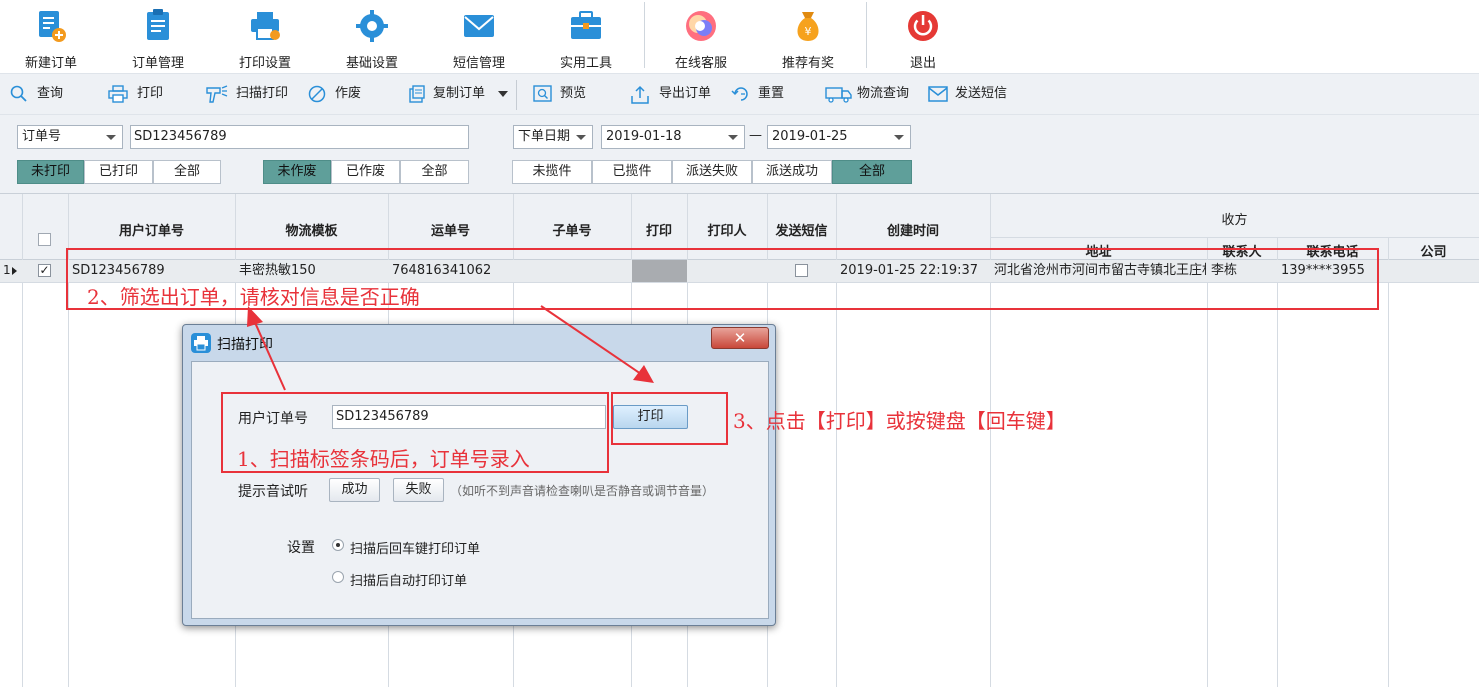 This screenshot has height=687, width=1479. Describe the element at coordinates (70, 137) in the screenshot. I see `search-field-select: 订单号` at that location.